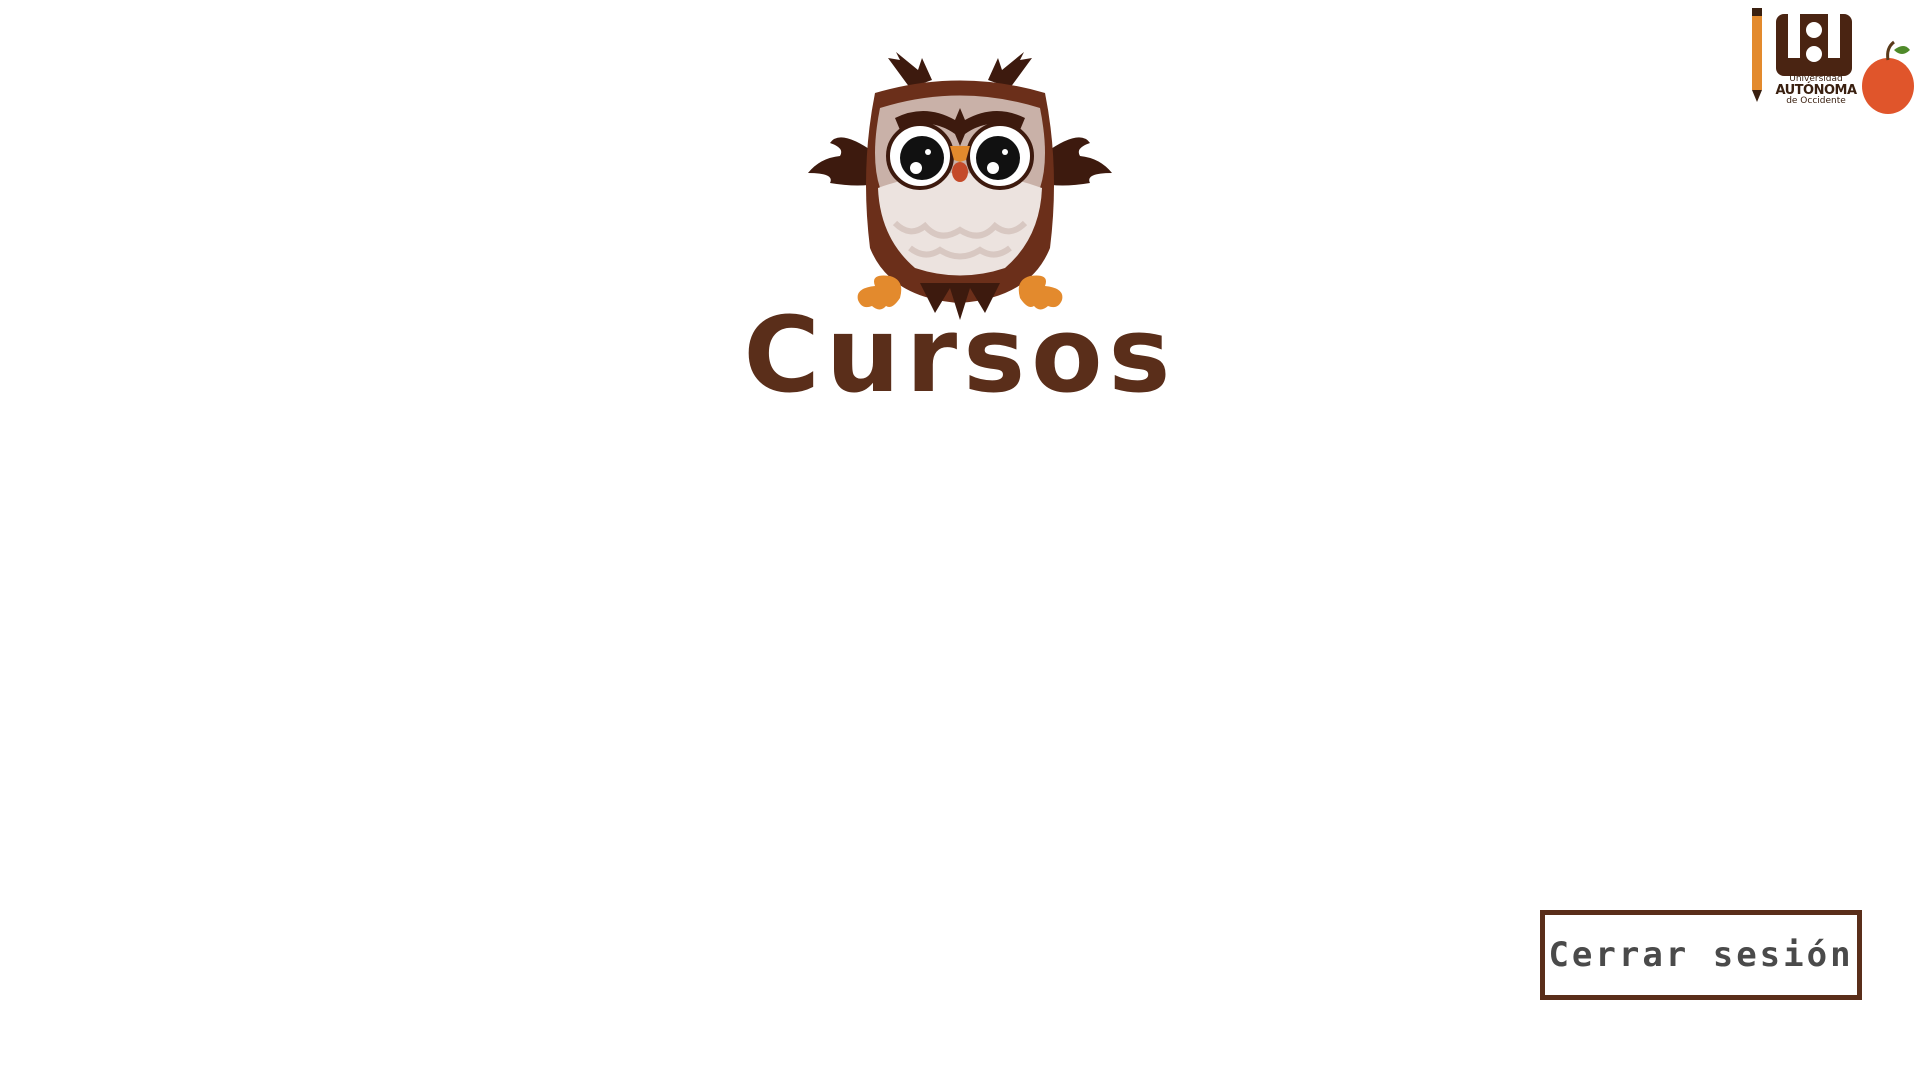 This screenshot has height=1080, width=1920. What do you see at coordinates (1701, 955) in the screenshot?
I see `logout-button: Cerrar sesión` at bounding box center [1701, 955].